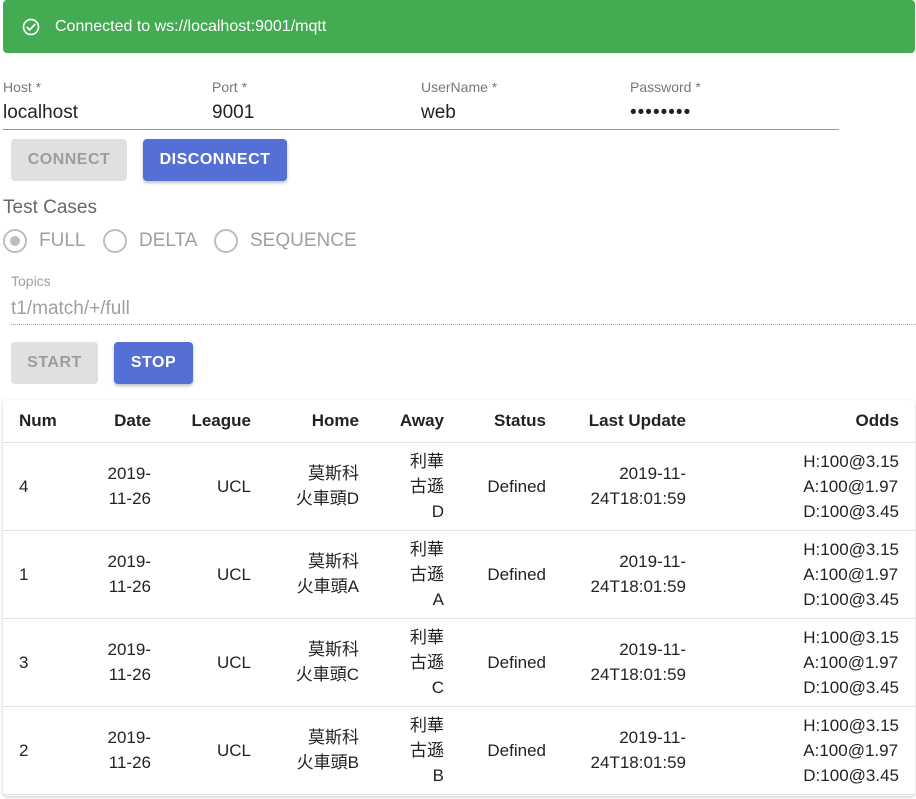 Image resolution: width=916 pixels, height=799 pixels. What do you see at coordinates (303, 240) in the screenshot?
I see `radio-label: SEQUENCE` at bounding box center [303, 240].